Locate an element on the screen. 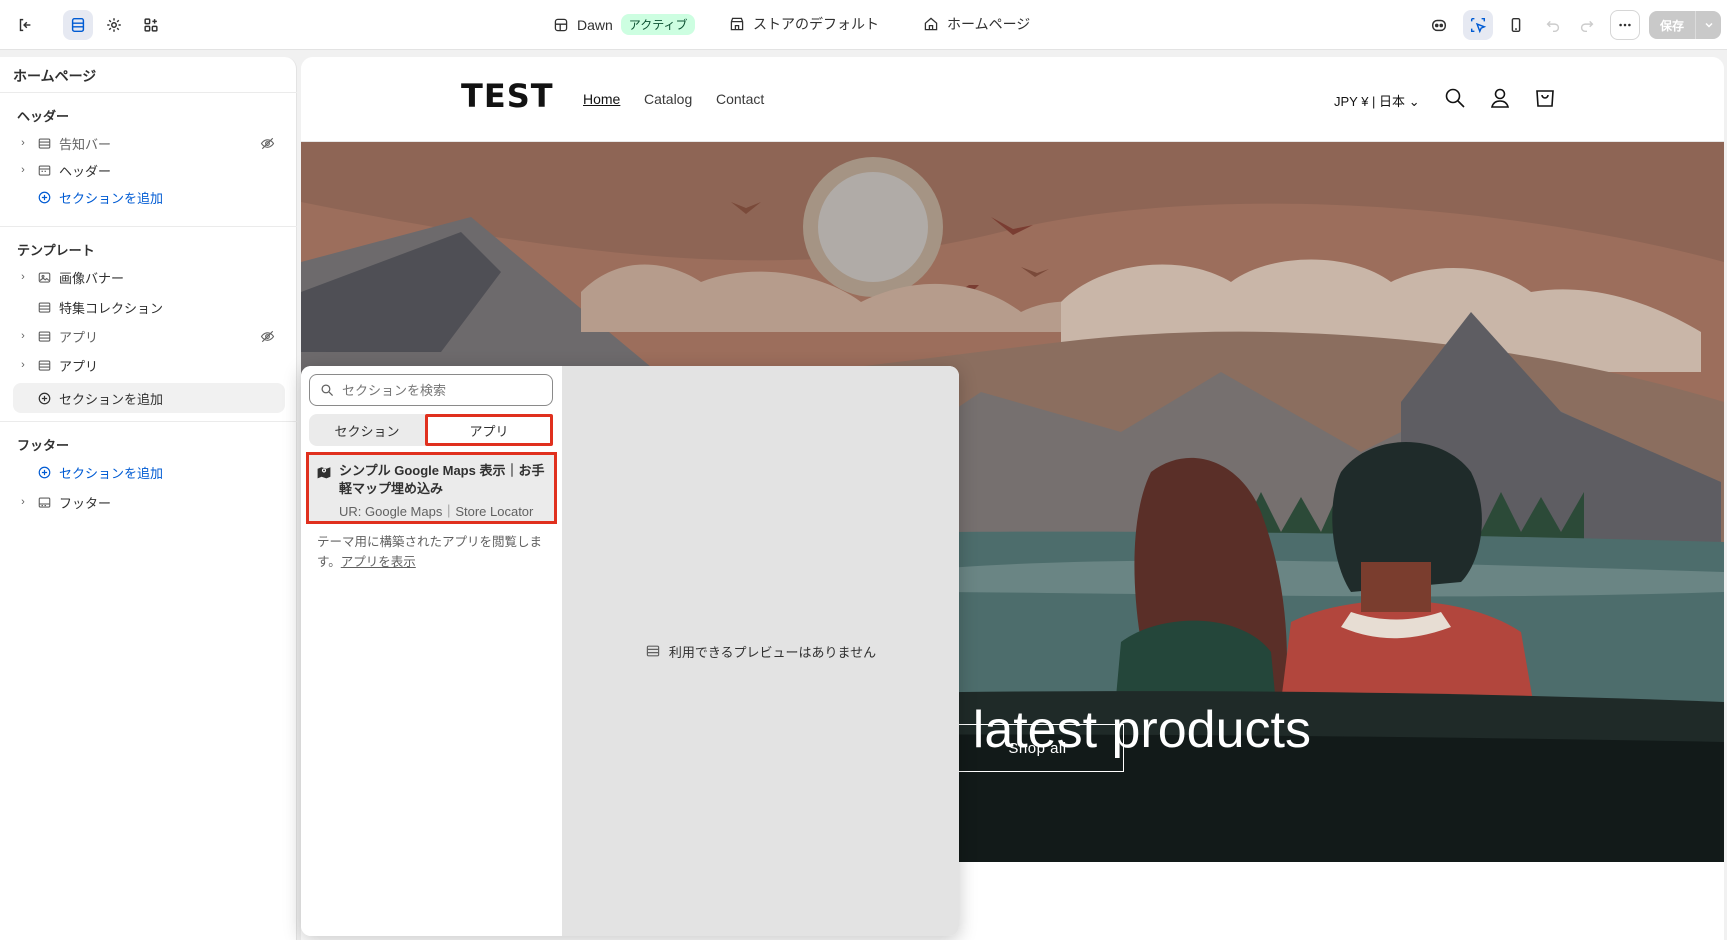 The image size is (1727, 940). store-icon is located at coordinates (737, 24).